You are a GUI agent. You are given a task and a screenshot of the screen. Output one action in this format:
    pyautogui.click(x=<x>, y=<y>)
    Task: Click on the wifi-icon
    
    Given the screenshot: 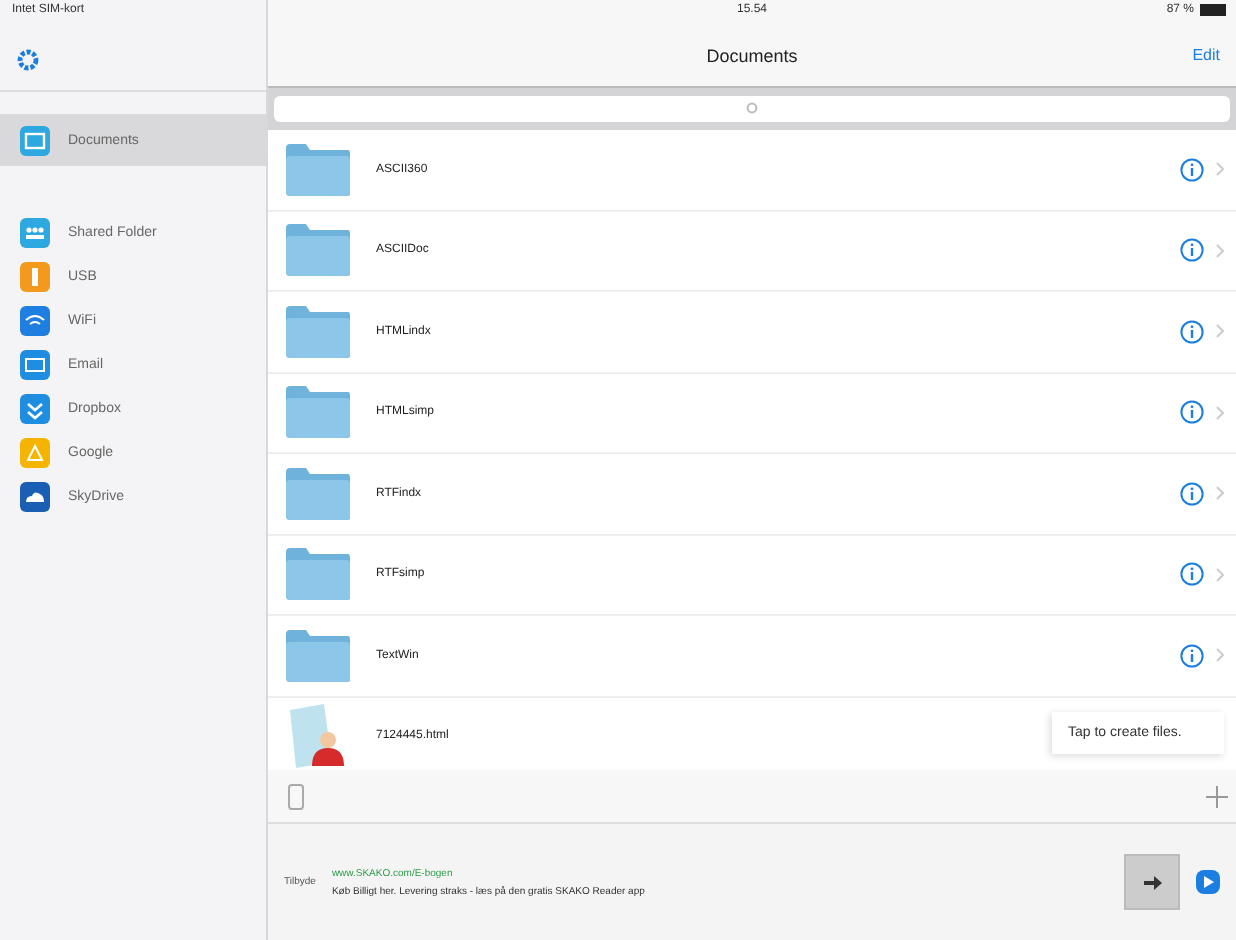 What is the action you would take?
    pyautogui.click(x=35, y=320)
    